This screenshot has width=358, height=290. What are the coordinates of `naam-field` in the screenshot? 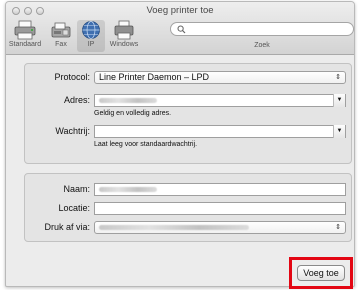 It's located at (220, 189).